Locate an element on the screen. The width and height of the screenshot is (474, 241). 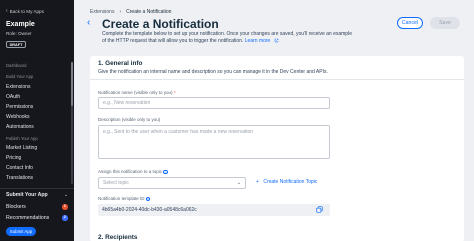
create-topic-link: + Create Notification Topic is located at coordinates (286, 182).